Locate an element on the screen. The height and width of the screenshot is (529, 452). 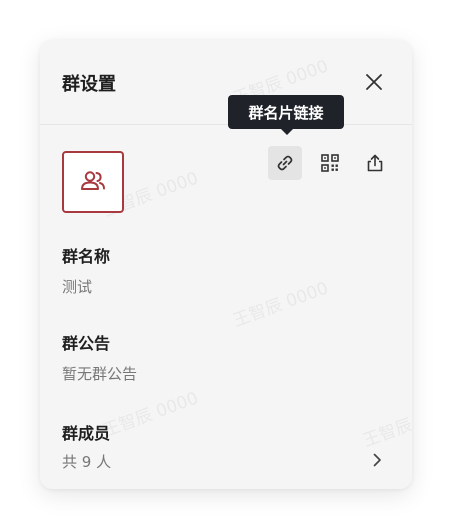
group-avatar is located at coordinates (93, 182).